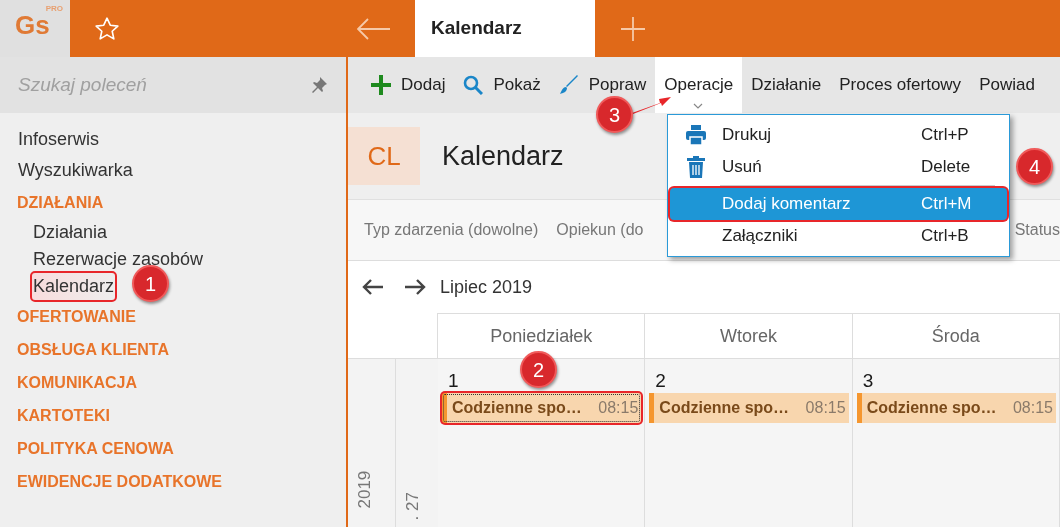 This screenshot has width=1060, height=527. Describe the element at coordinates (408, 85) in the screenshot. I see `toolbar-button: Dodaj` at that location.